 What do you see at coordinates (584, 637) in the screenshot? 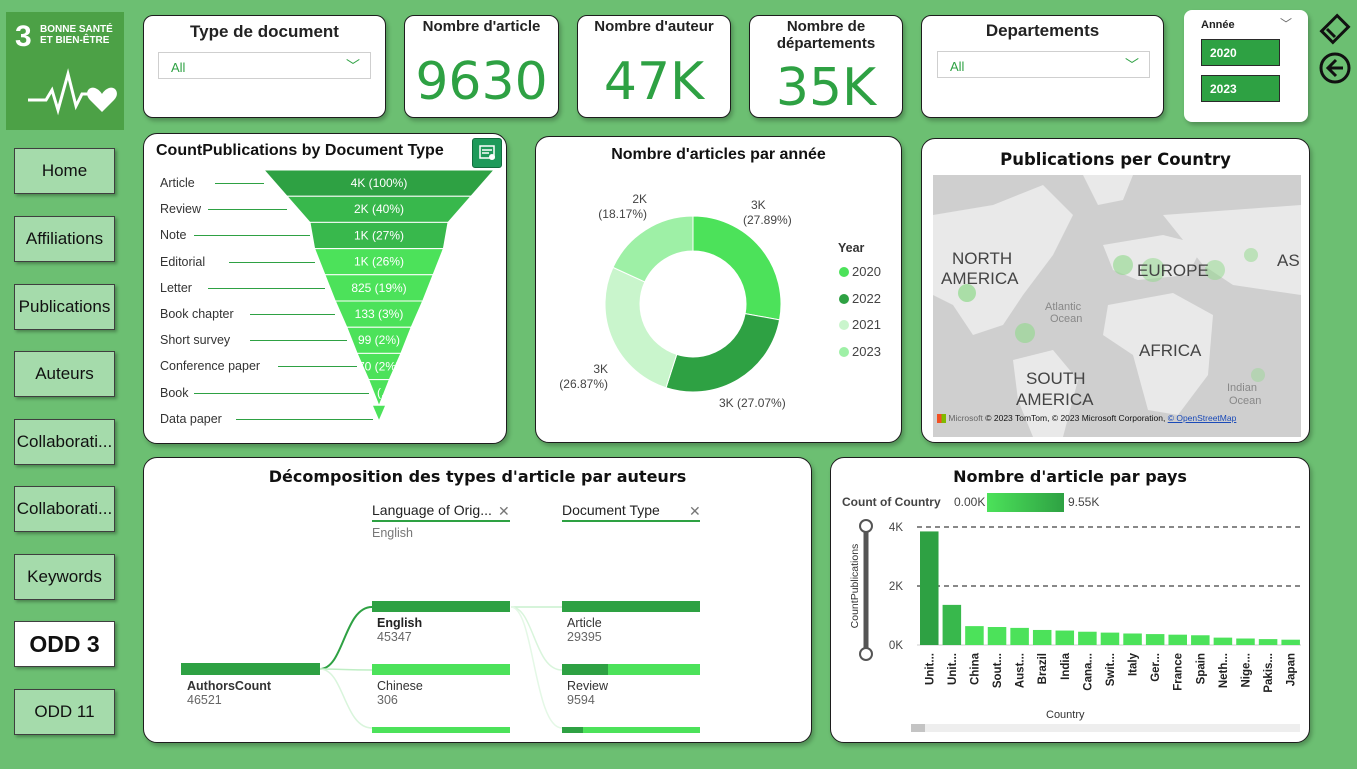
I see `decomp-article-value: 29395` at bounding box center [584, 637].